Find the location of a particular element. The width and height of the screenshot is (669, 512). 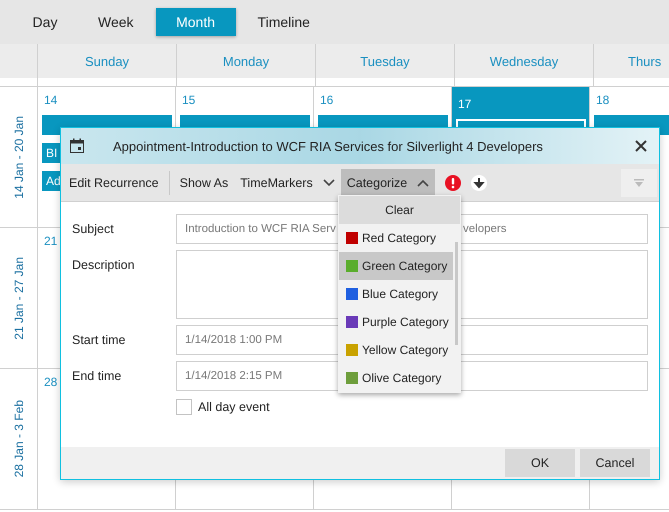

exclamation-icon is located at coordinates (453, 182).